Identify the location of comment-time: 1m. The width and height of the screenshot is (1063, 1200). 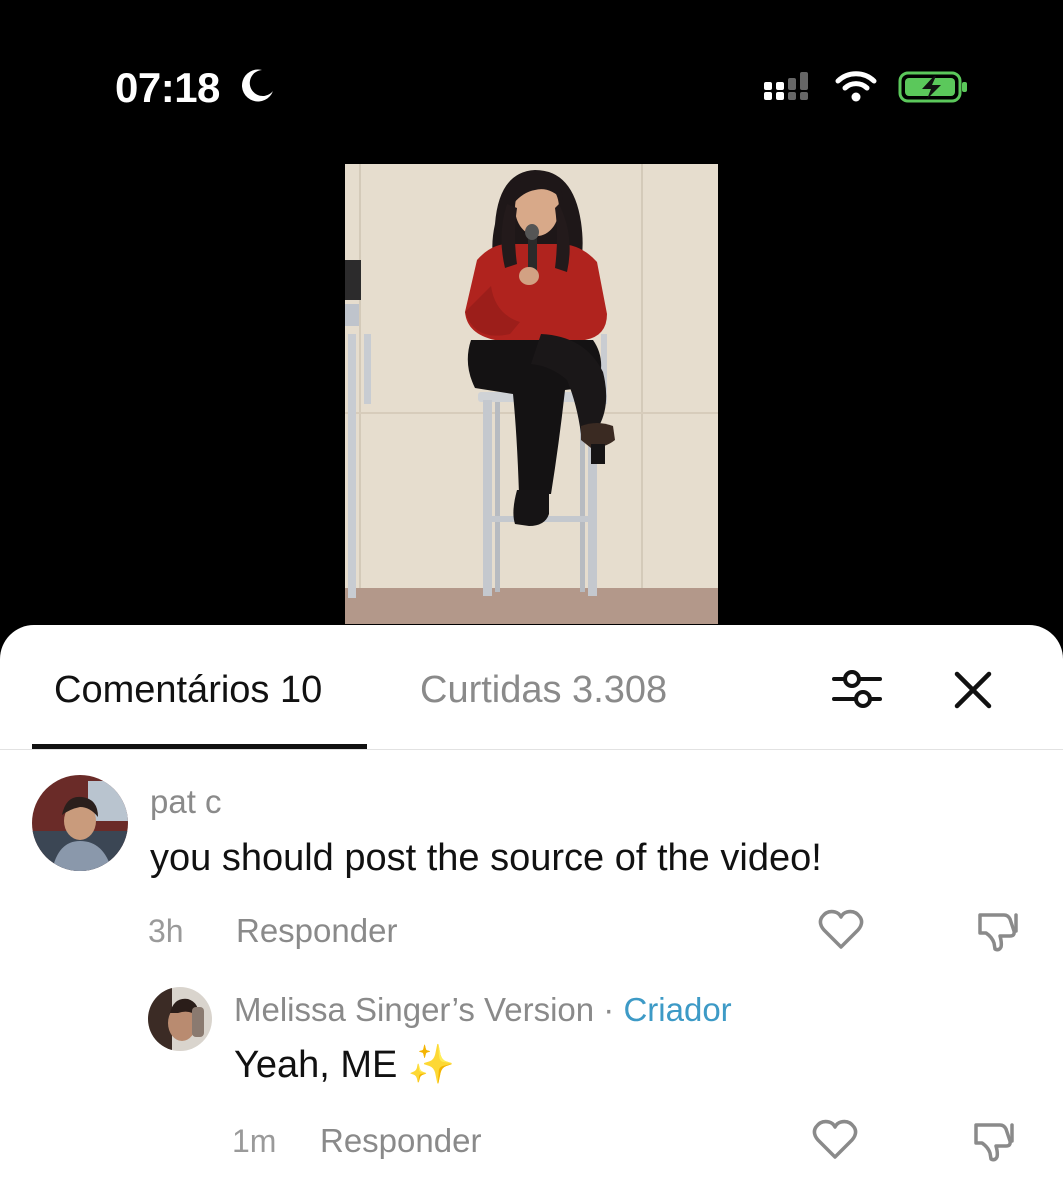
(254, 1141).